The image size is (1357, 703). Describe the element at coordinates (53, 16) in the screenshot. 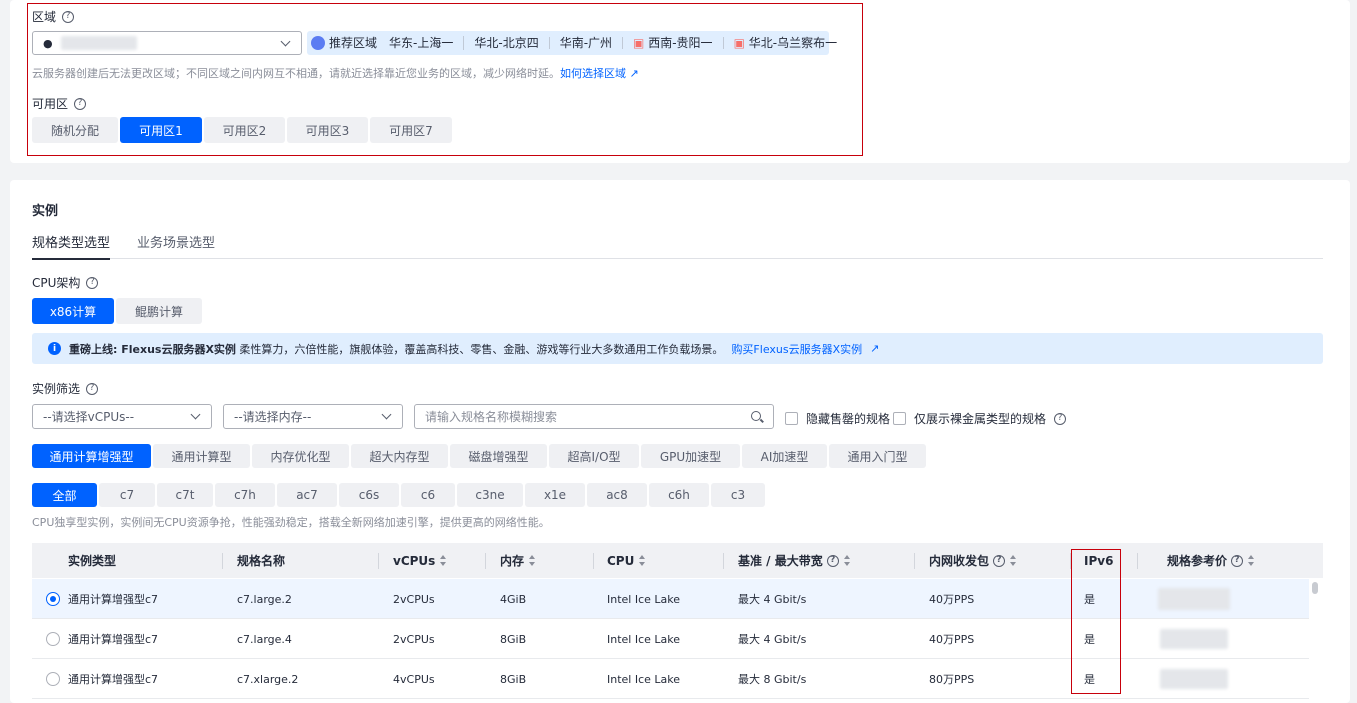

I see `region-label-row: 区域 ?` at that location.